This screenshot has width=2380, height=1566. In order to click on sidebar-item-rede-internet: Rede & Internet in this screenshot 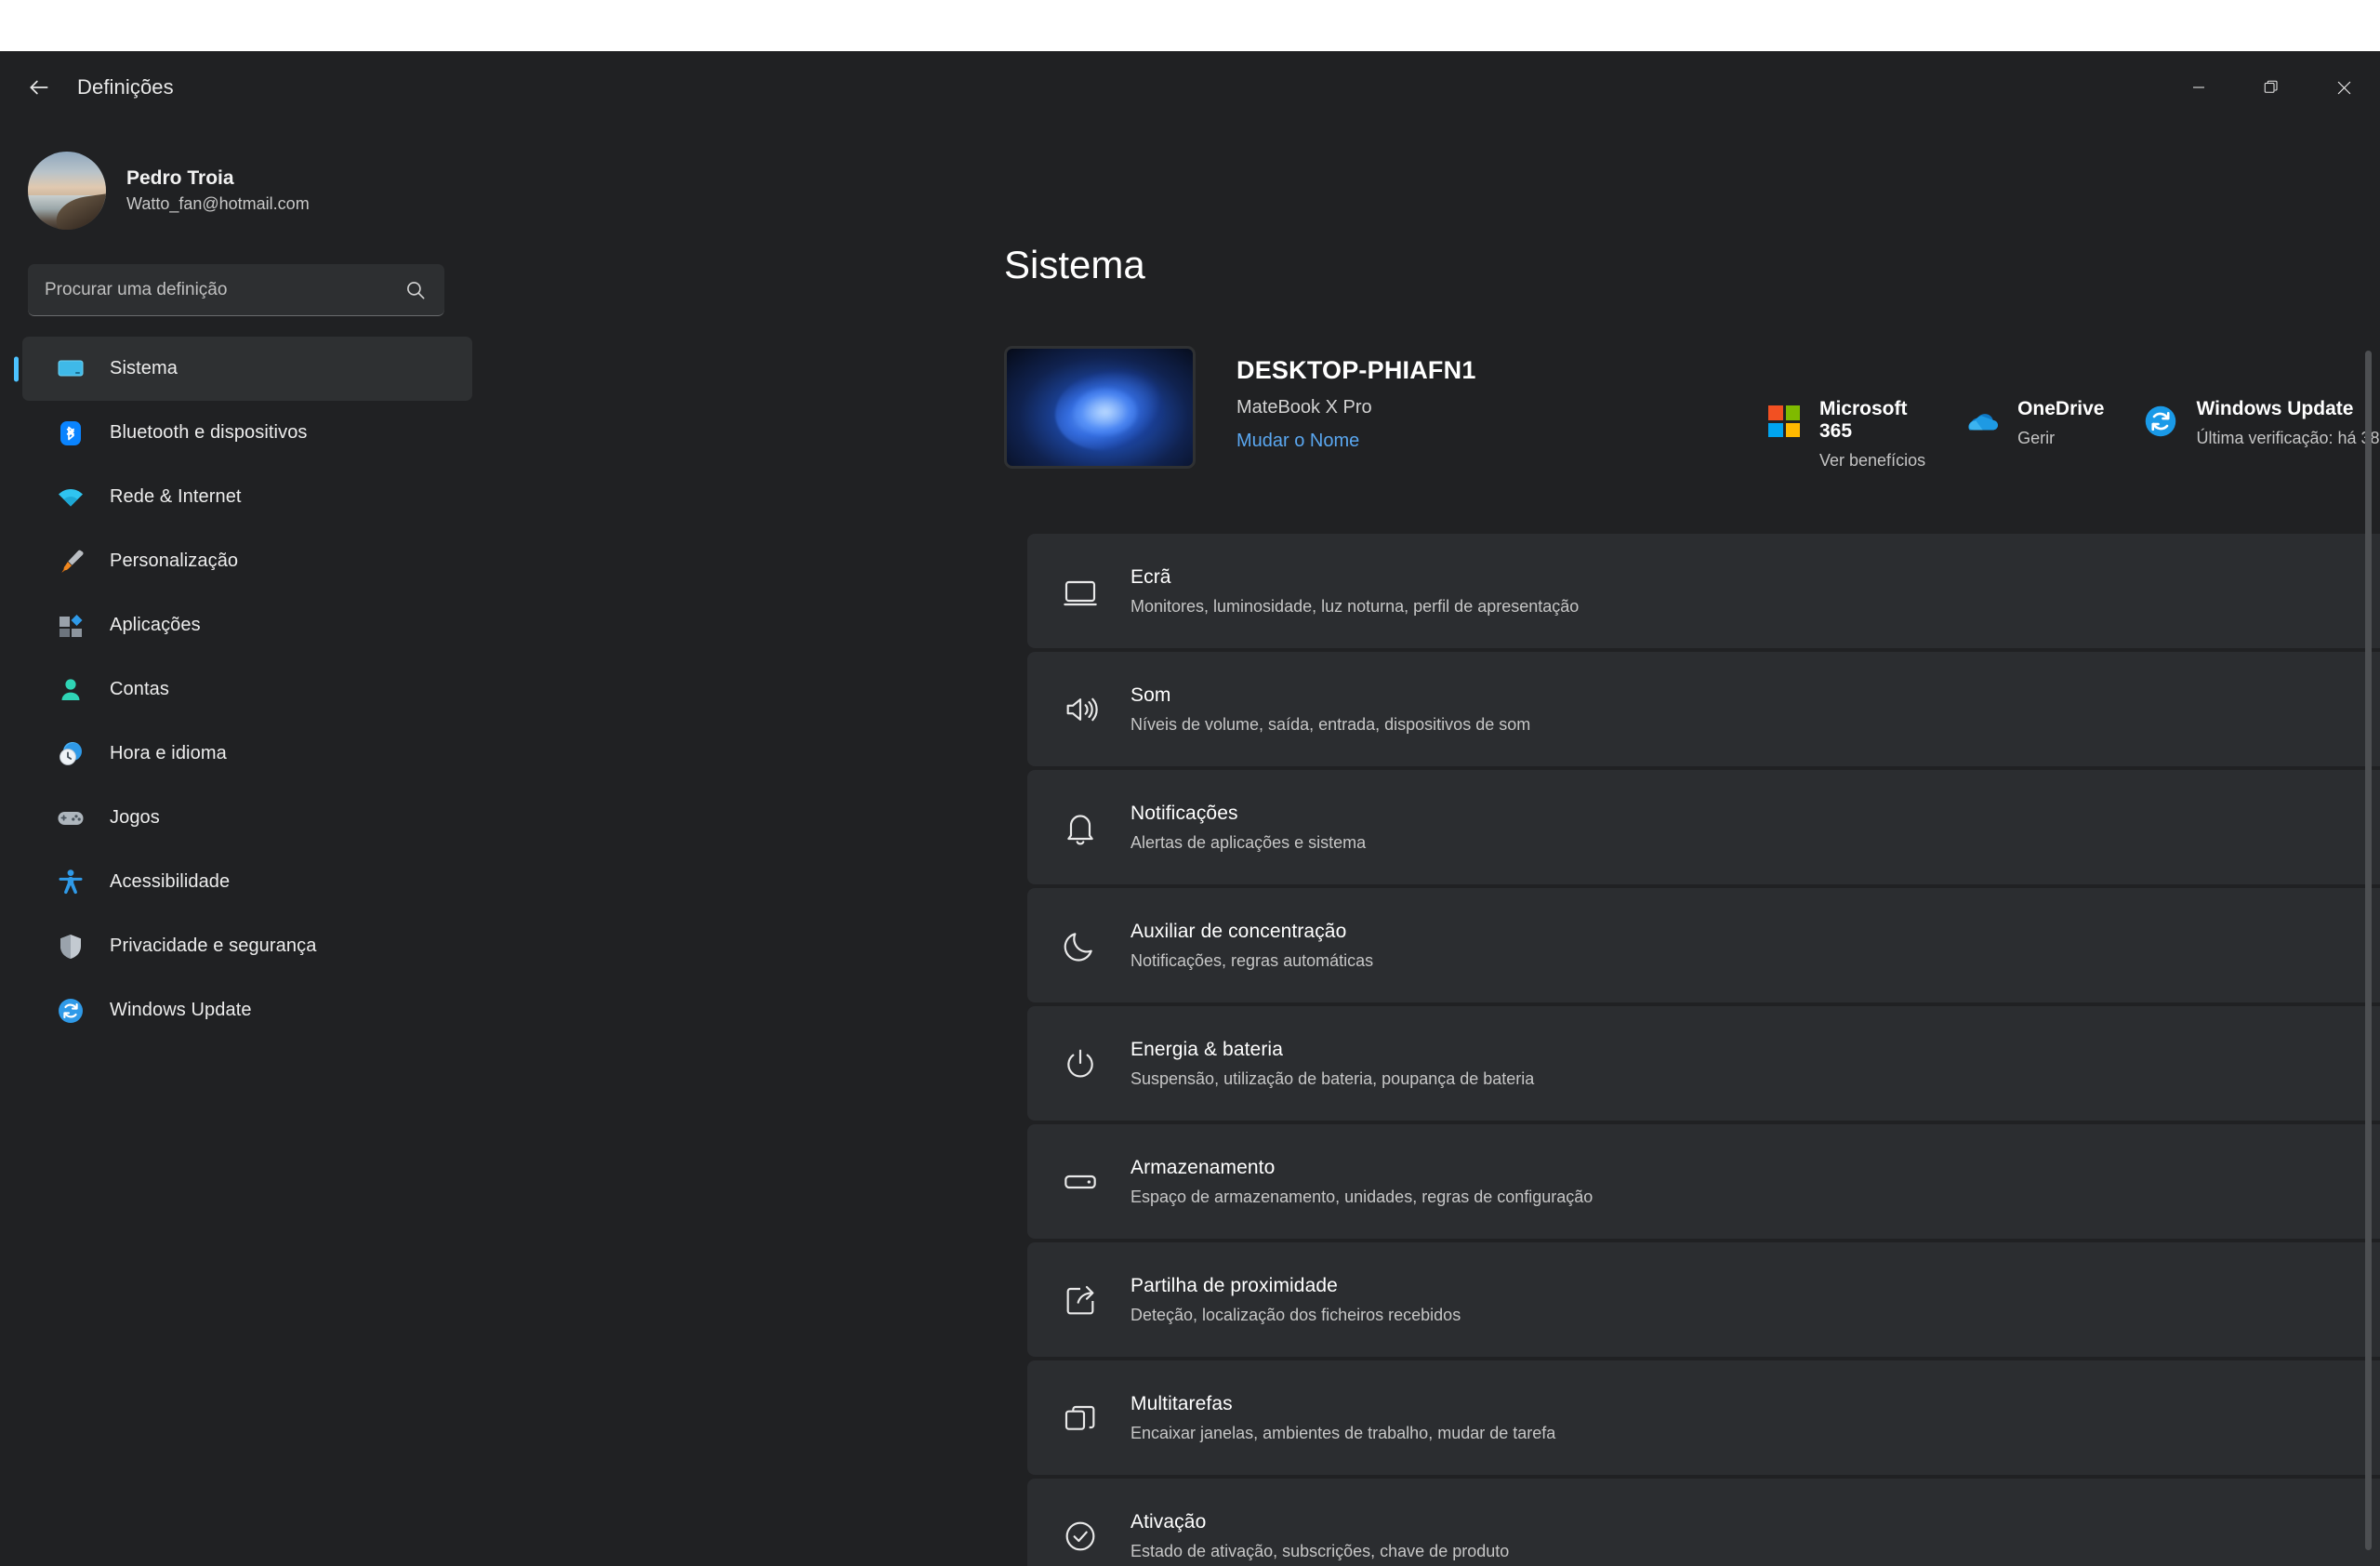, I will do `click(247, 497)`.